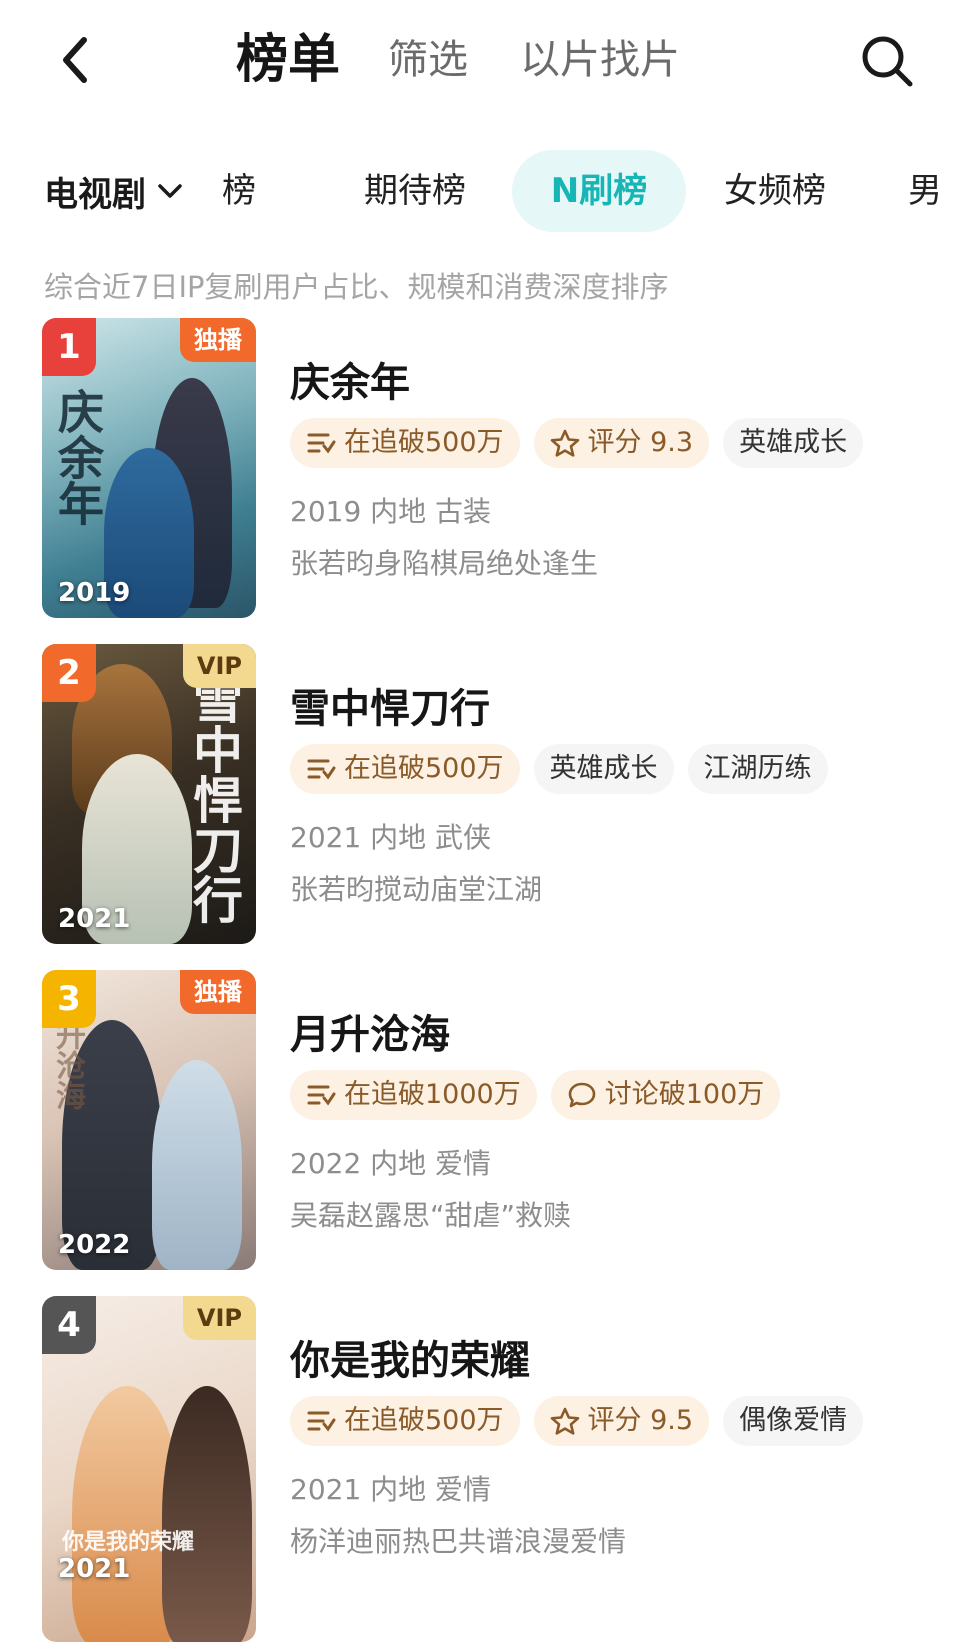  Describe the element at coordinates (640, 1420) in the screenshot. I see `rating-text: 评分 9.5` at that location.